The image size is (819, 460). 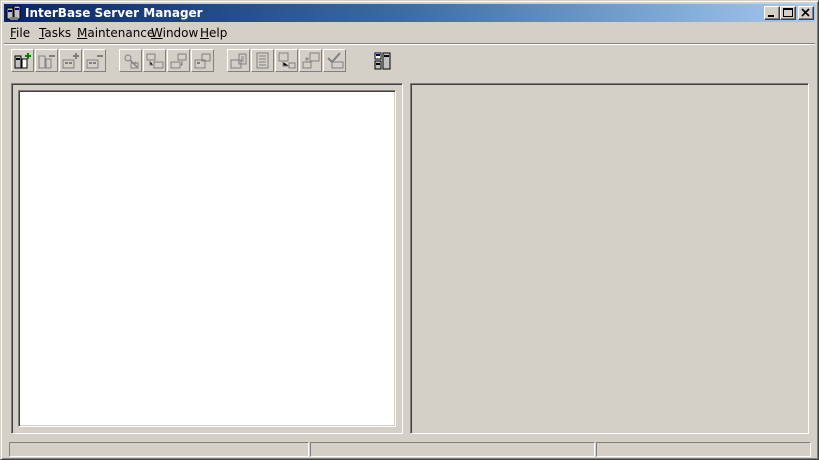 What do you see at coordinates (772, 13) in the screenshot?
I see `minimize-button` at bounding box center [772, 13].